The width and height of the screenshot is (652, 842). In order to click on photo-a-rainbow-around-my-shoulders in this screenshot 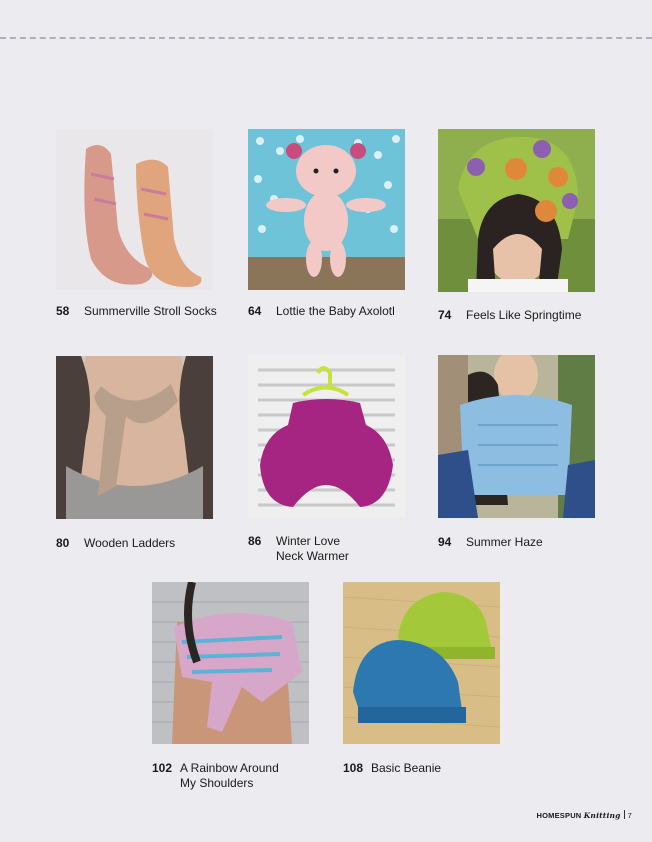, I will do `click(230, 663)`.